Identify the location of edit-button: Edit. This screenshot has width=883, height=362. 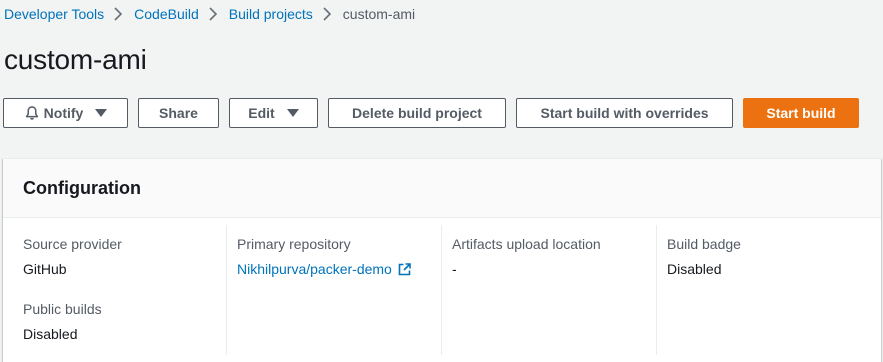
(273, 113).